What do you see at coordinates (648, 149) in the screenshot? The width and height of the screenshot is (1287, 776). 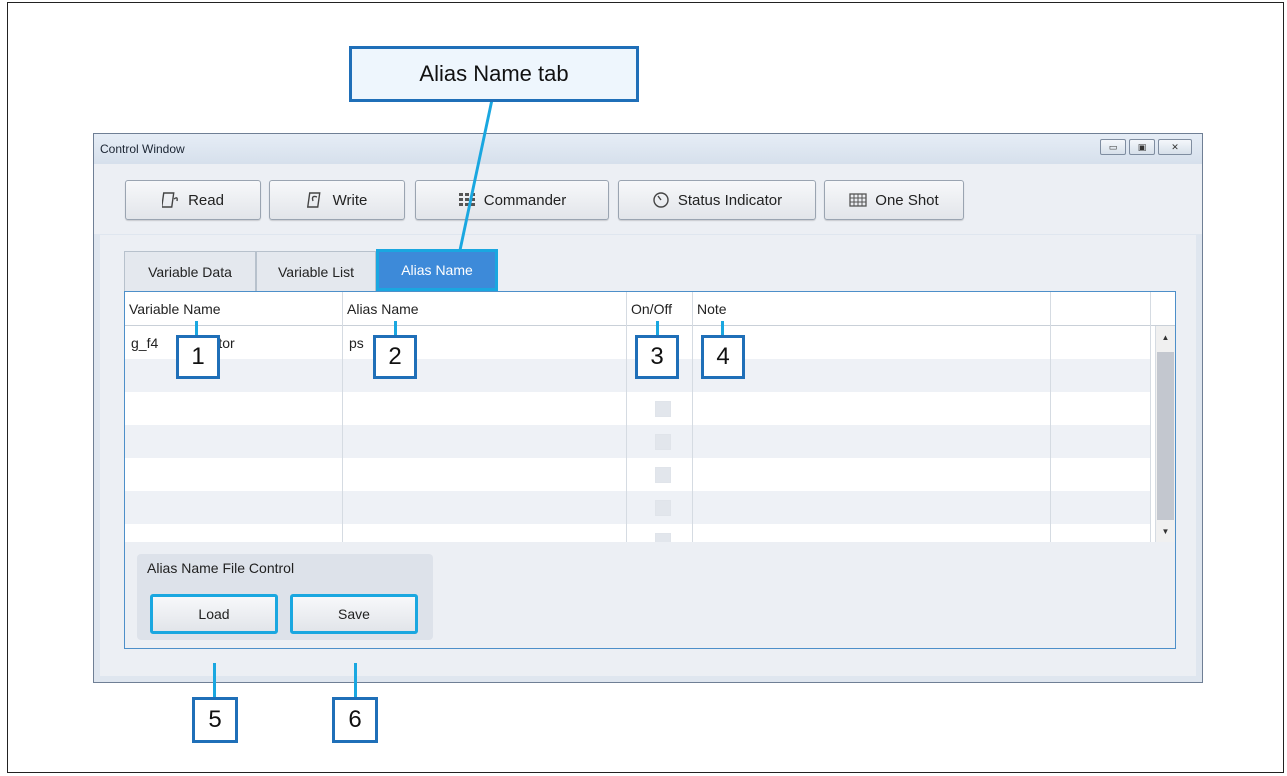 I see `title-bar: Control Window ▭ ▣ ✕` at bounding box center [648, 149].